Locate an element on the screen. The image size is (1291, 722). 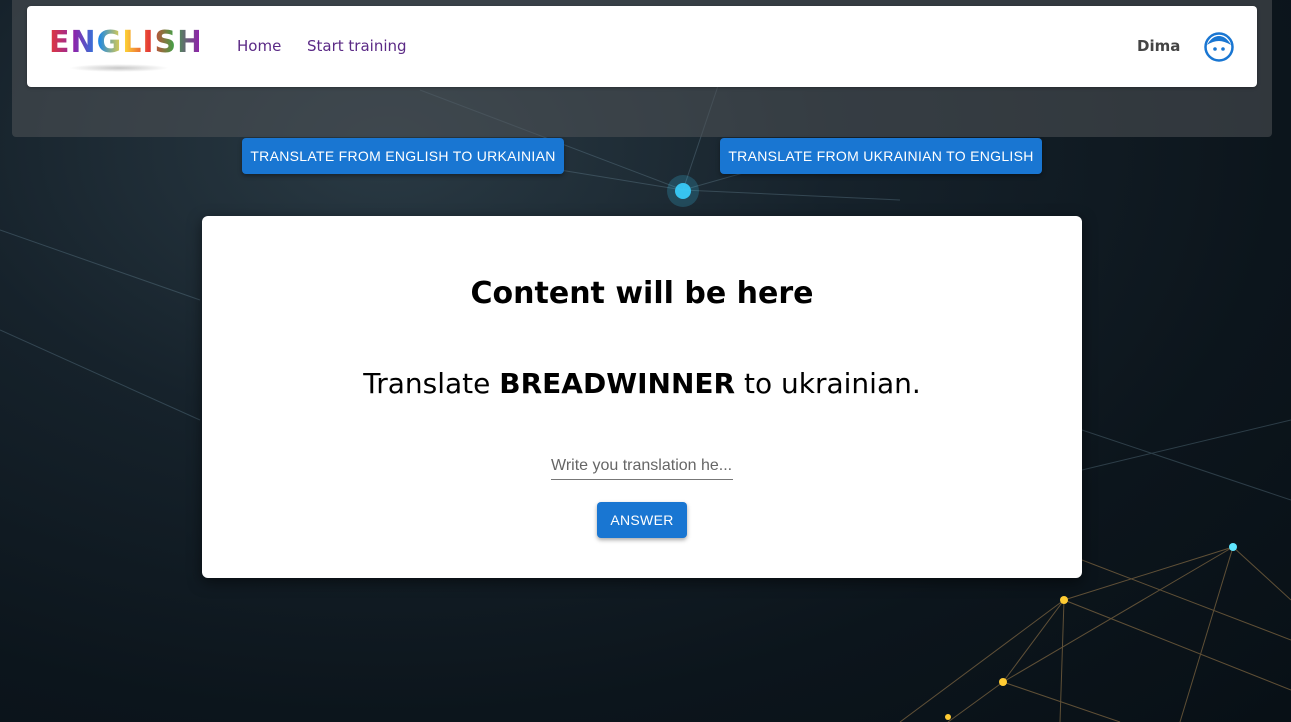
translate-en-to-uk-button: TRANSLATE FROM ENGLISH TO URKAINIAN is located at coordinates (403, 156).